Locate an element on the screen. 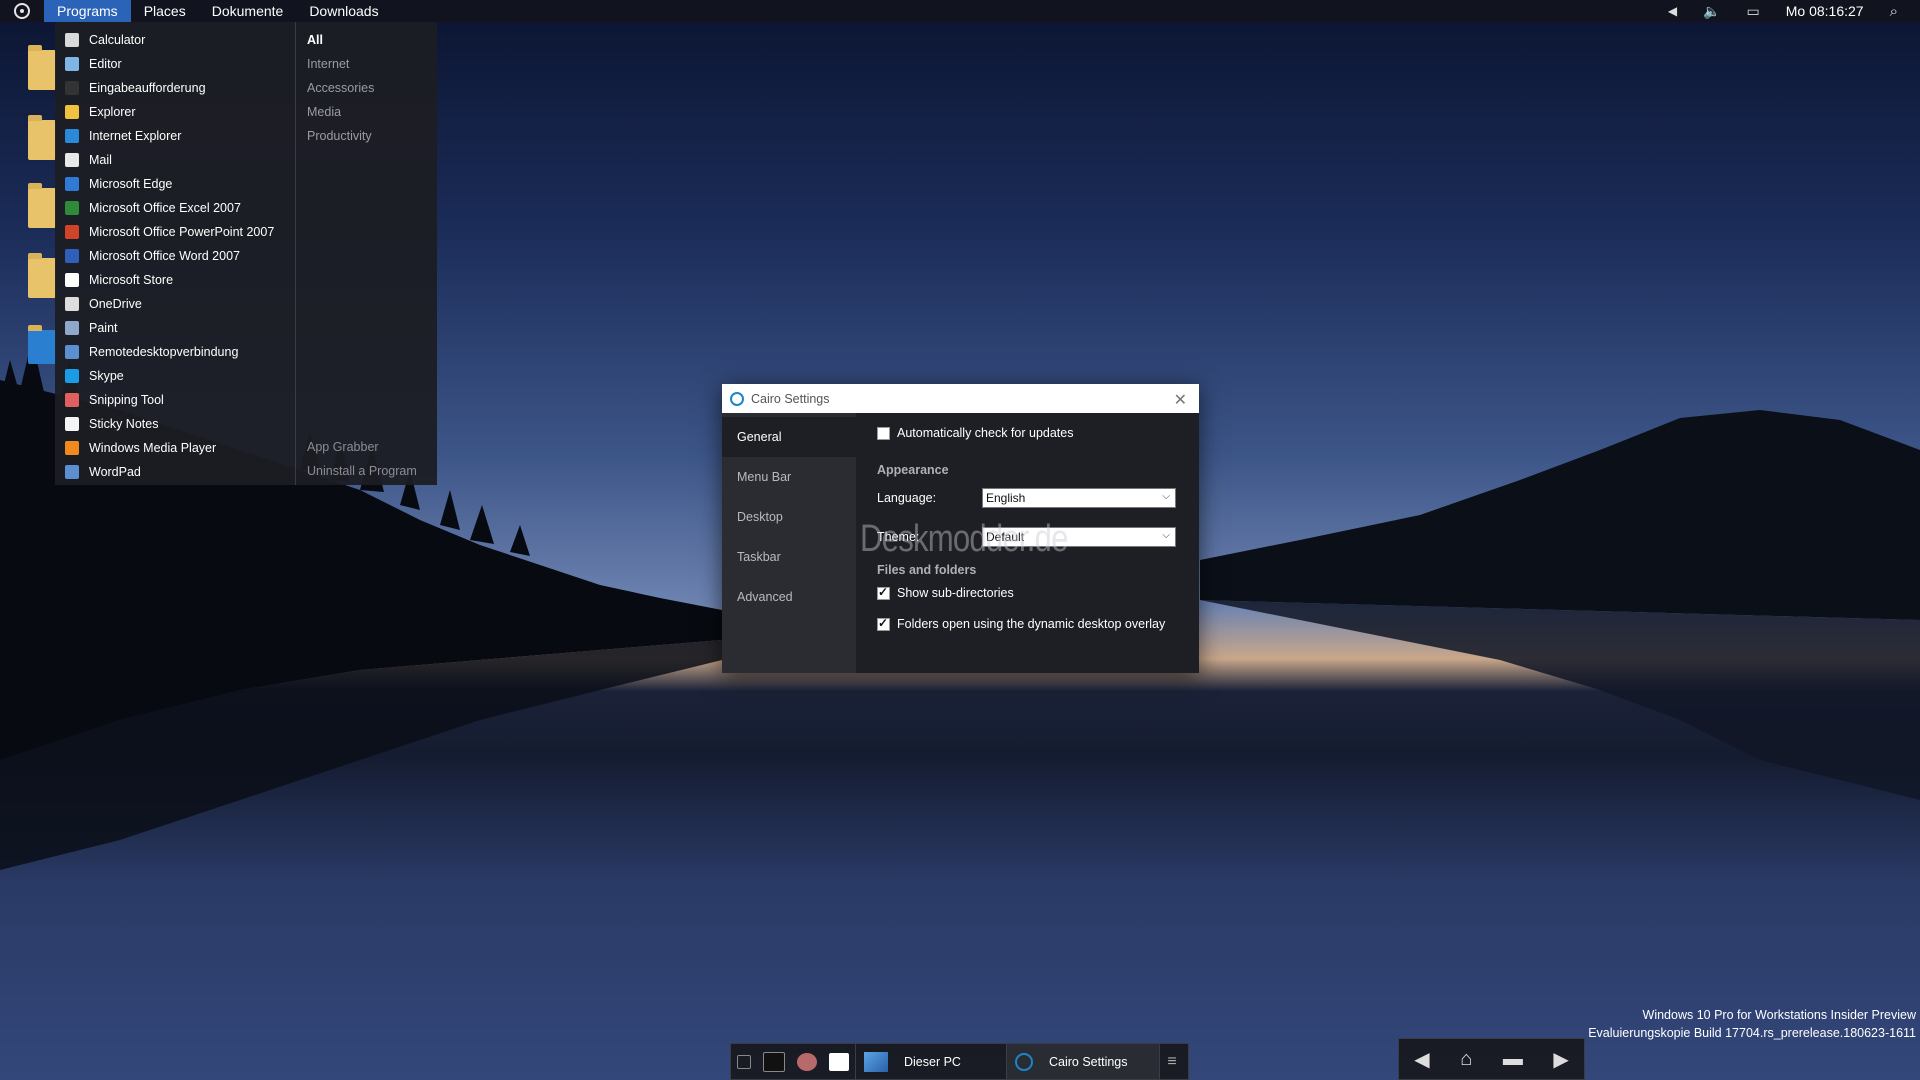 This screenshot has height=1080, width=1920. folder-icon: ▬ is located at coordinates (1513, 1059).